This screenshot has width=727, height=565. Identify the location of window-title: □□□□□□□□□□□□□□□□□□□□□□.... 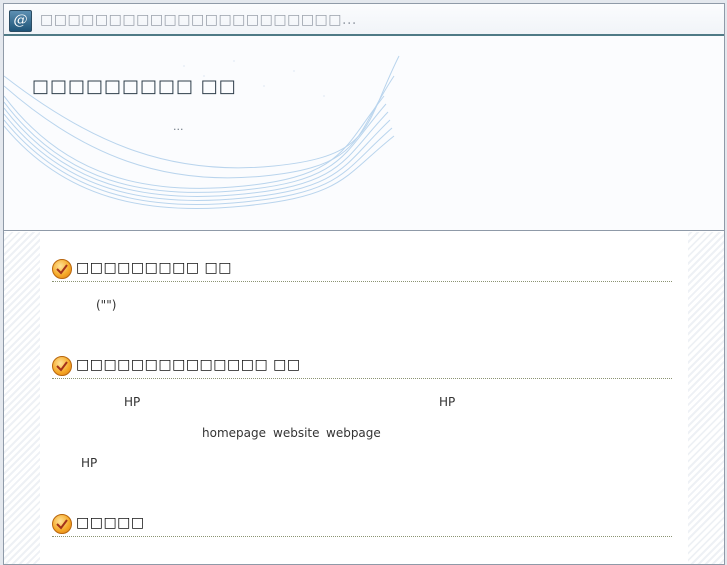
(198, 20).